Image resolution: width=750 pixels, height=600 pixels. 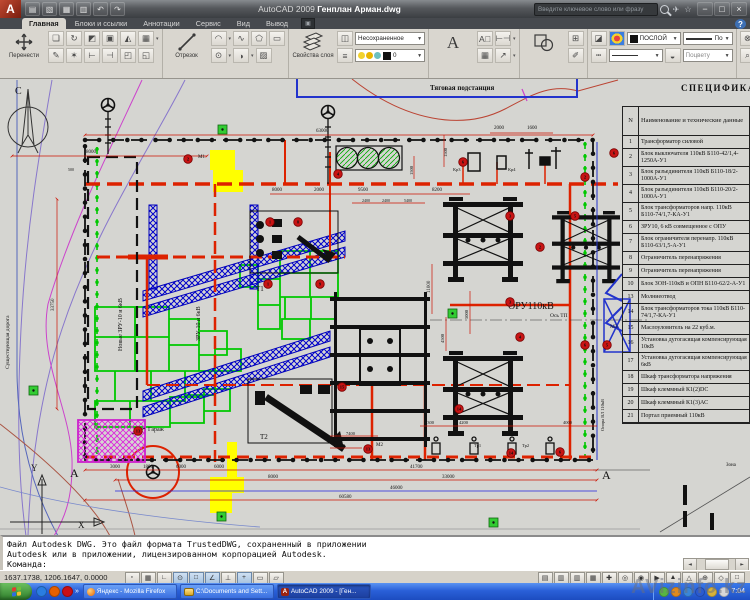 I want to click on start-button, so click(x=16, y=591).